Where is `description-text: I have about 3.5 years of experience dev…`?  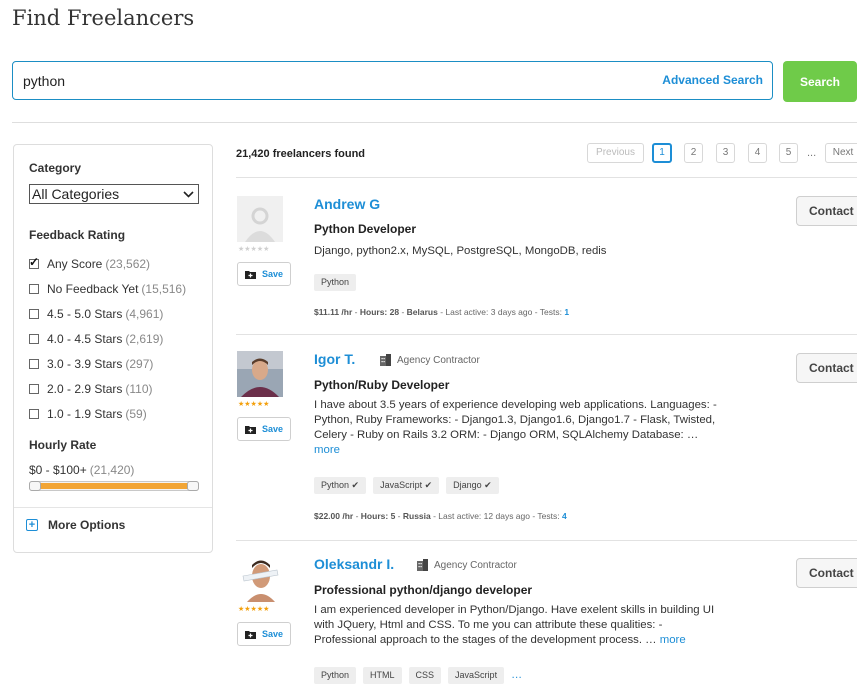
description-text: I have about 3.5 years of experience dev… is located at coordinates (515, 420).